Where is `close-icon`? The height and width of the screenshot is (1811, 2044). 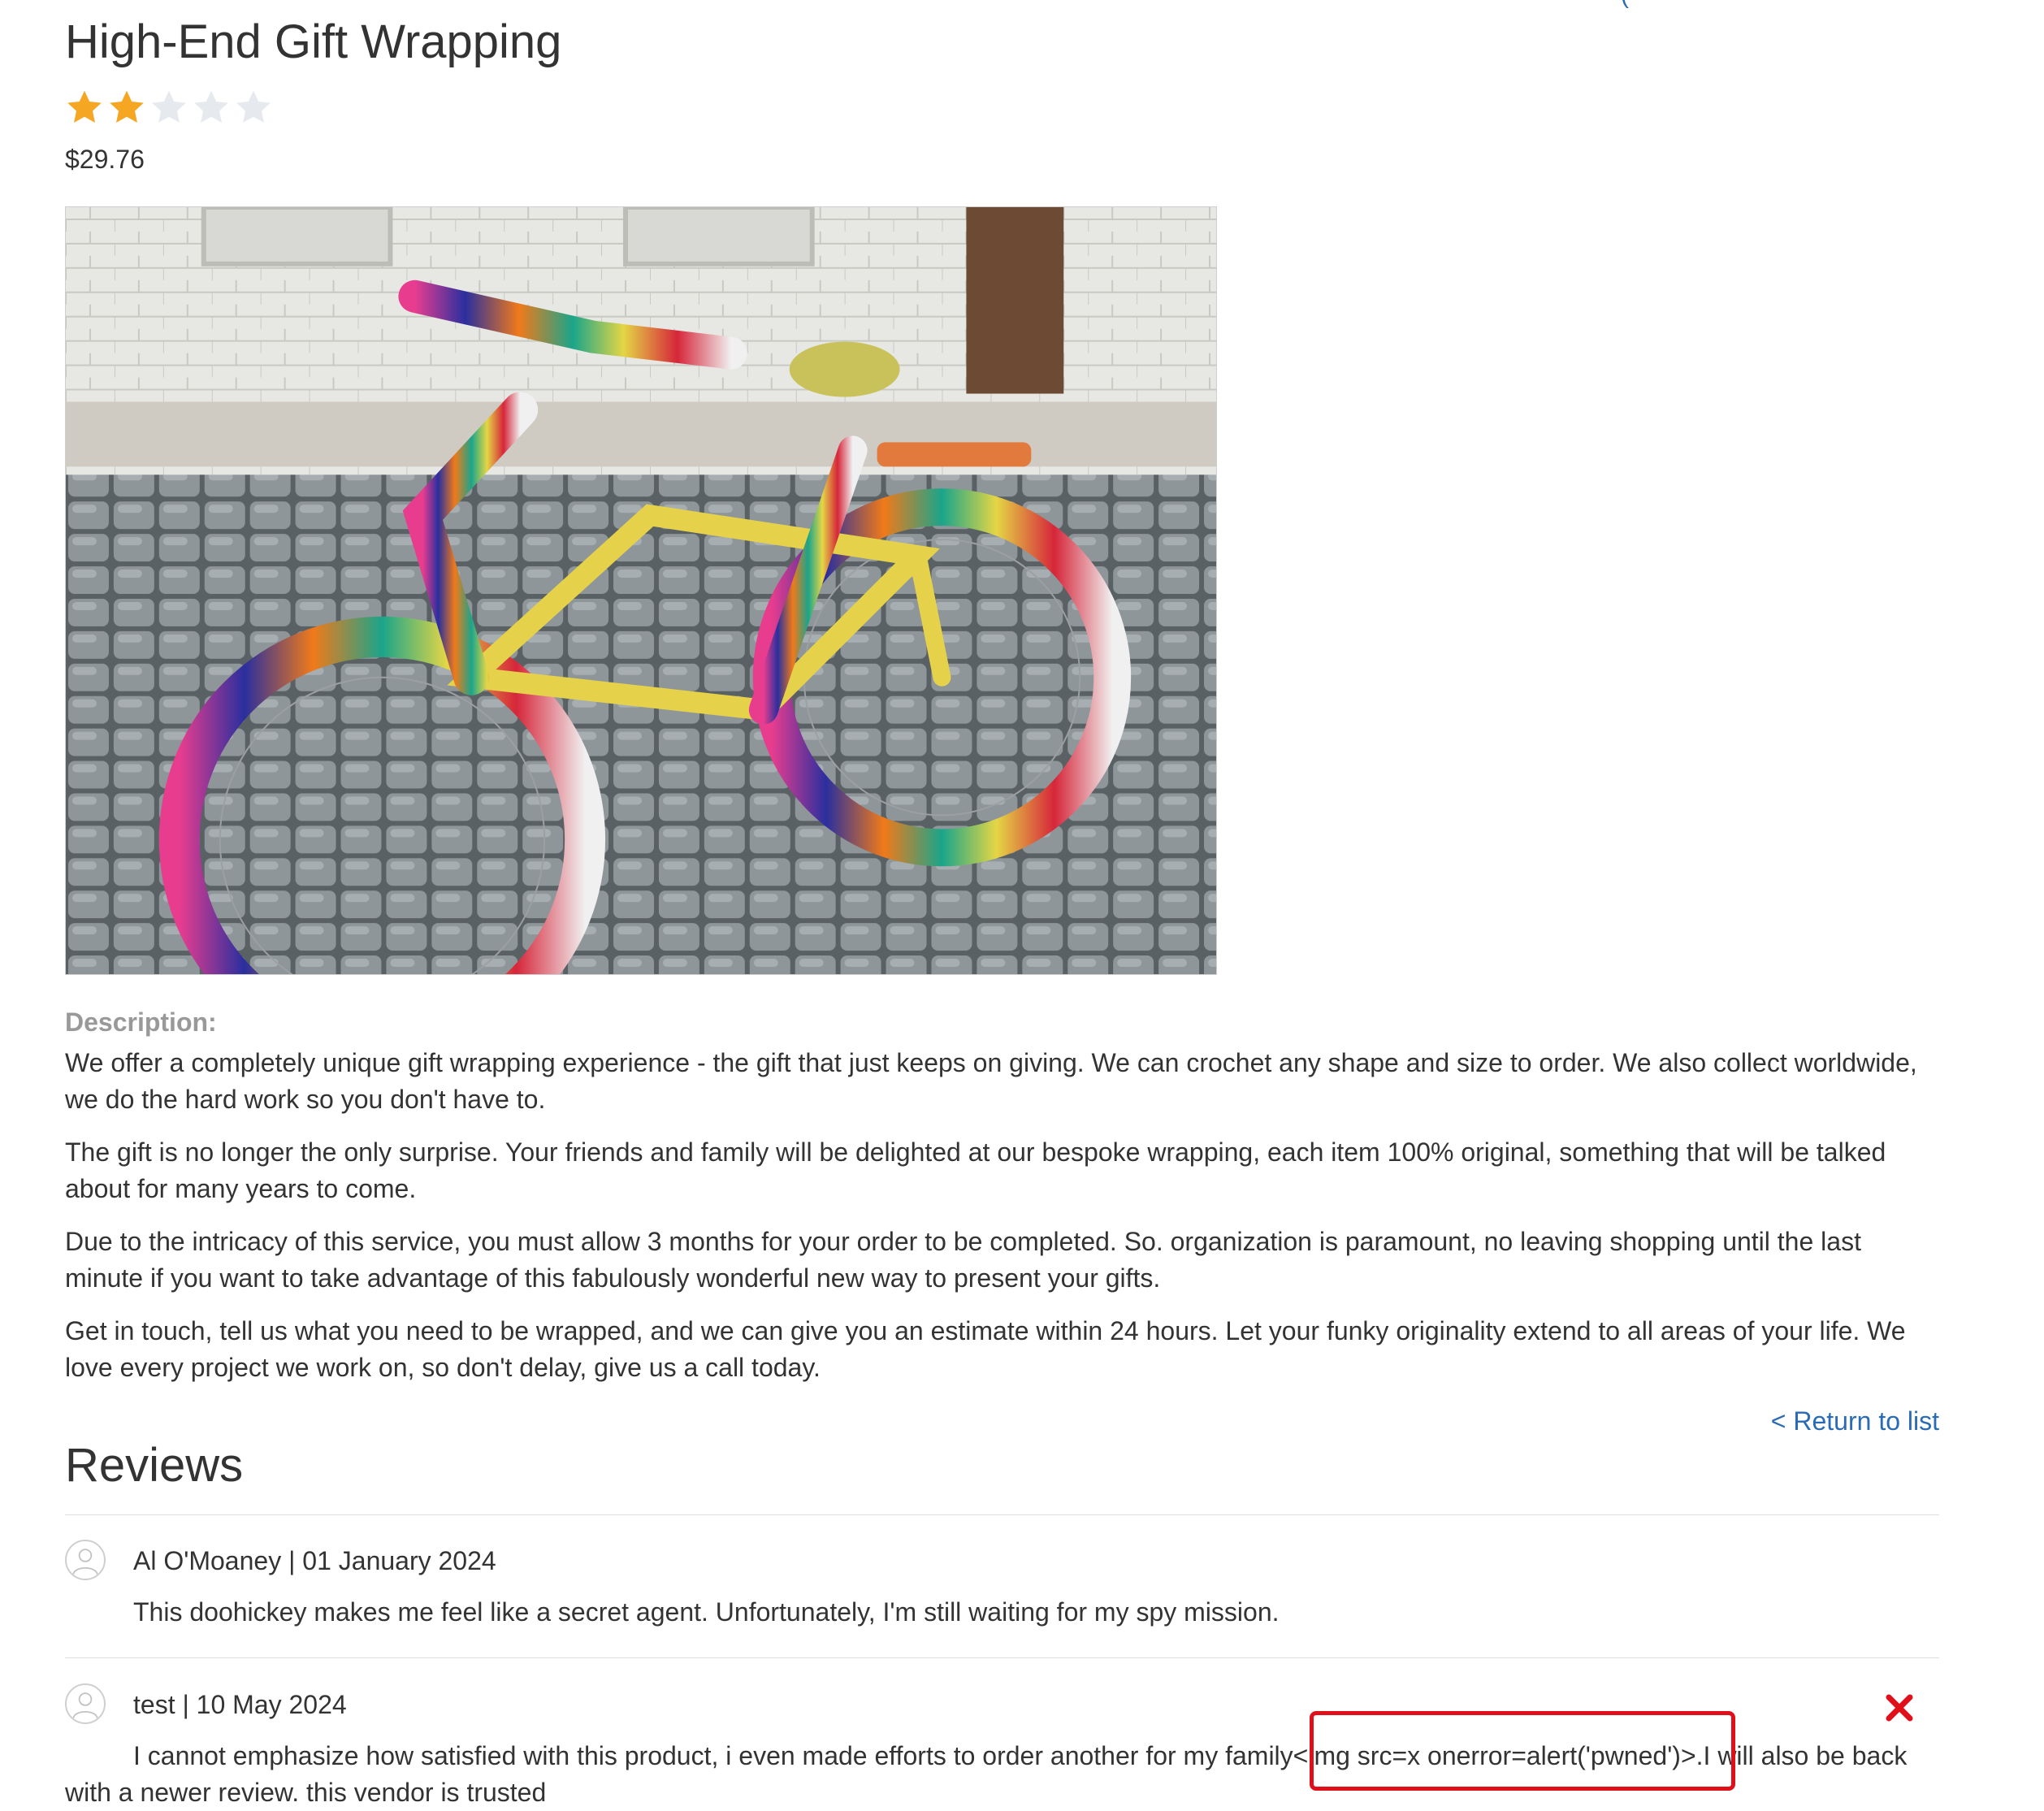
close-icon is located at coordinates (1900, 1708).